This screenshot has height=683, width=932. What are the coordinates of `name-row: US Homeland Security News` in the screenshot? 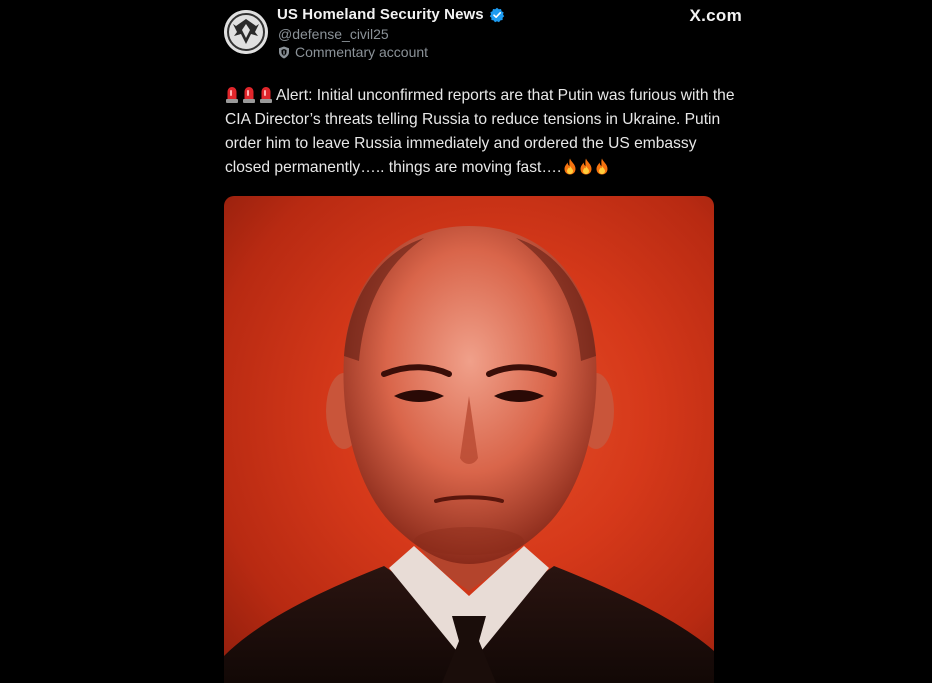 It's located at (391, 14).